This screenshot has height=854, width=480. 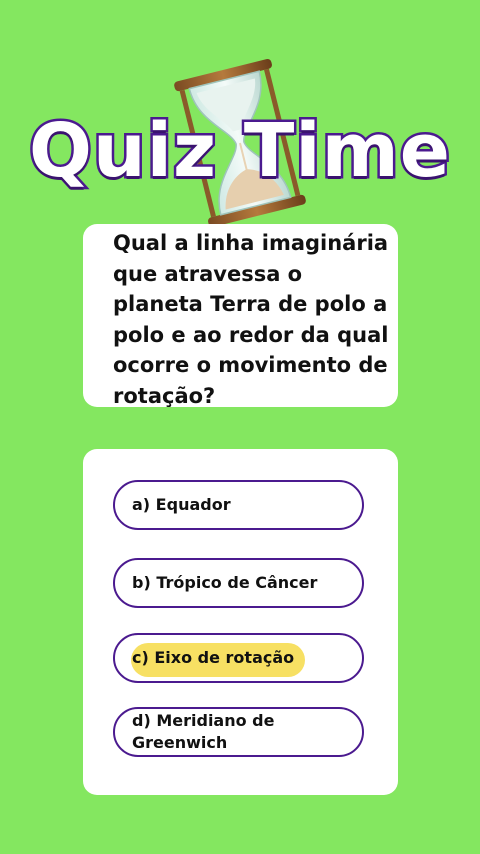 I want to click on quiz-title: Quiz Time, so click(x=240, y=151).